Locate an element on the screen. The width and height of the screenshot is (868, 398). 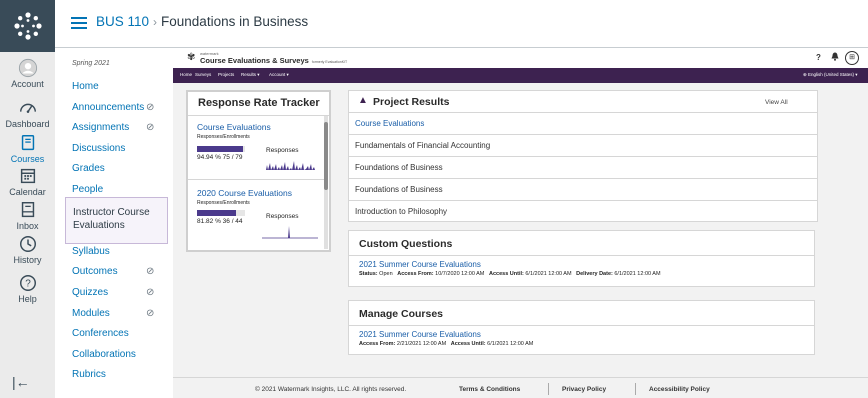
course-nav-rubrics: Rubrics is located at coordinates (89, 374).